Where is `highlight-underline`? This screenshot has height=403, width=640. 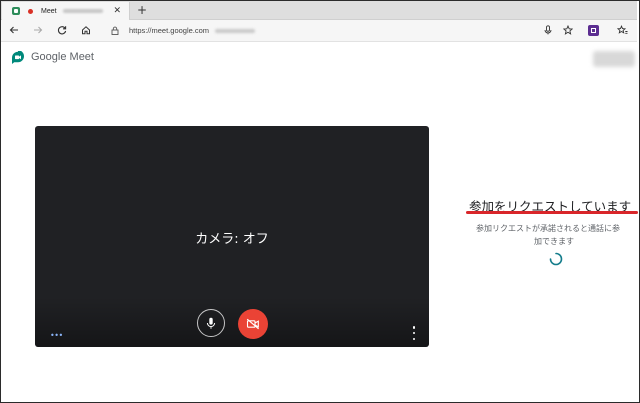
highlight-underline is located at coordinates (552, 212).